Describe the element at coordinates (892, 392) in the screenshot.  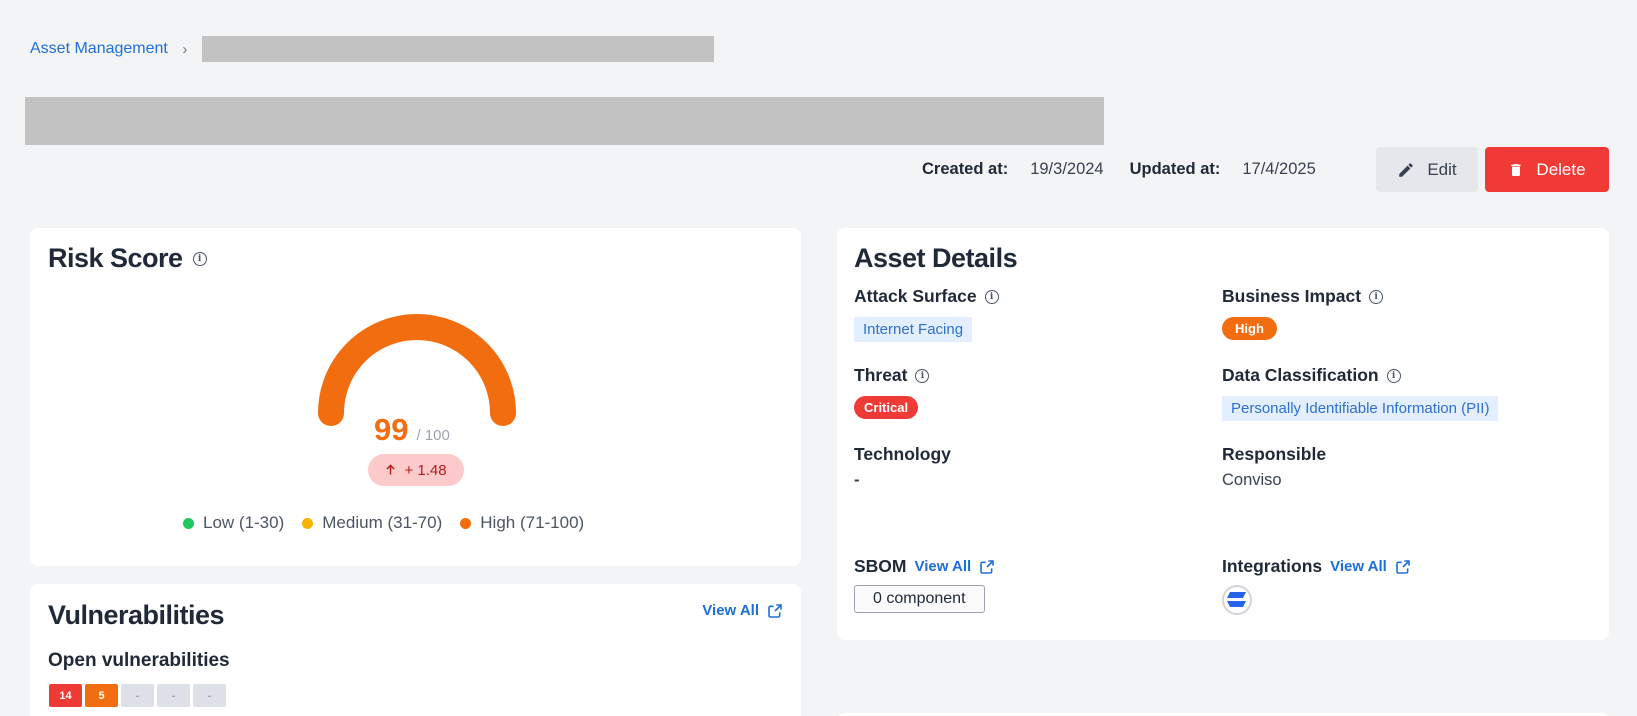
I see `threat-field: Threat i Critical` at that location.